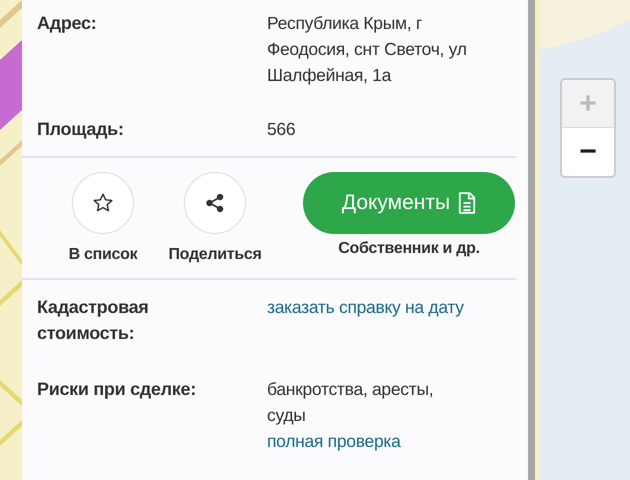 The width and height of the screenshot is (630, 480). What do you see at coordinates (103, 203) in the screenshot?
I see `star-icon` at bounding box center [103, 203].